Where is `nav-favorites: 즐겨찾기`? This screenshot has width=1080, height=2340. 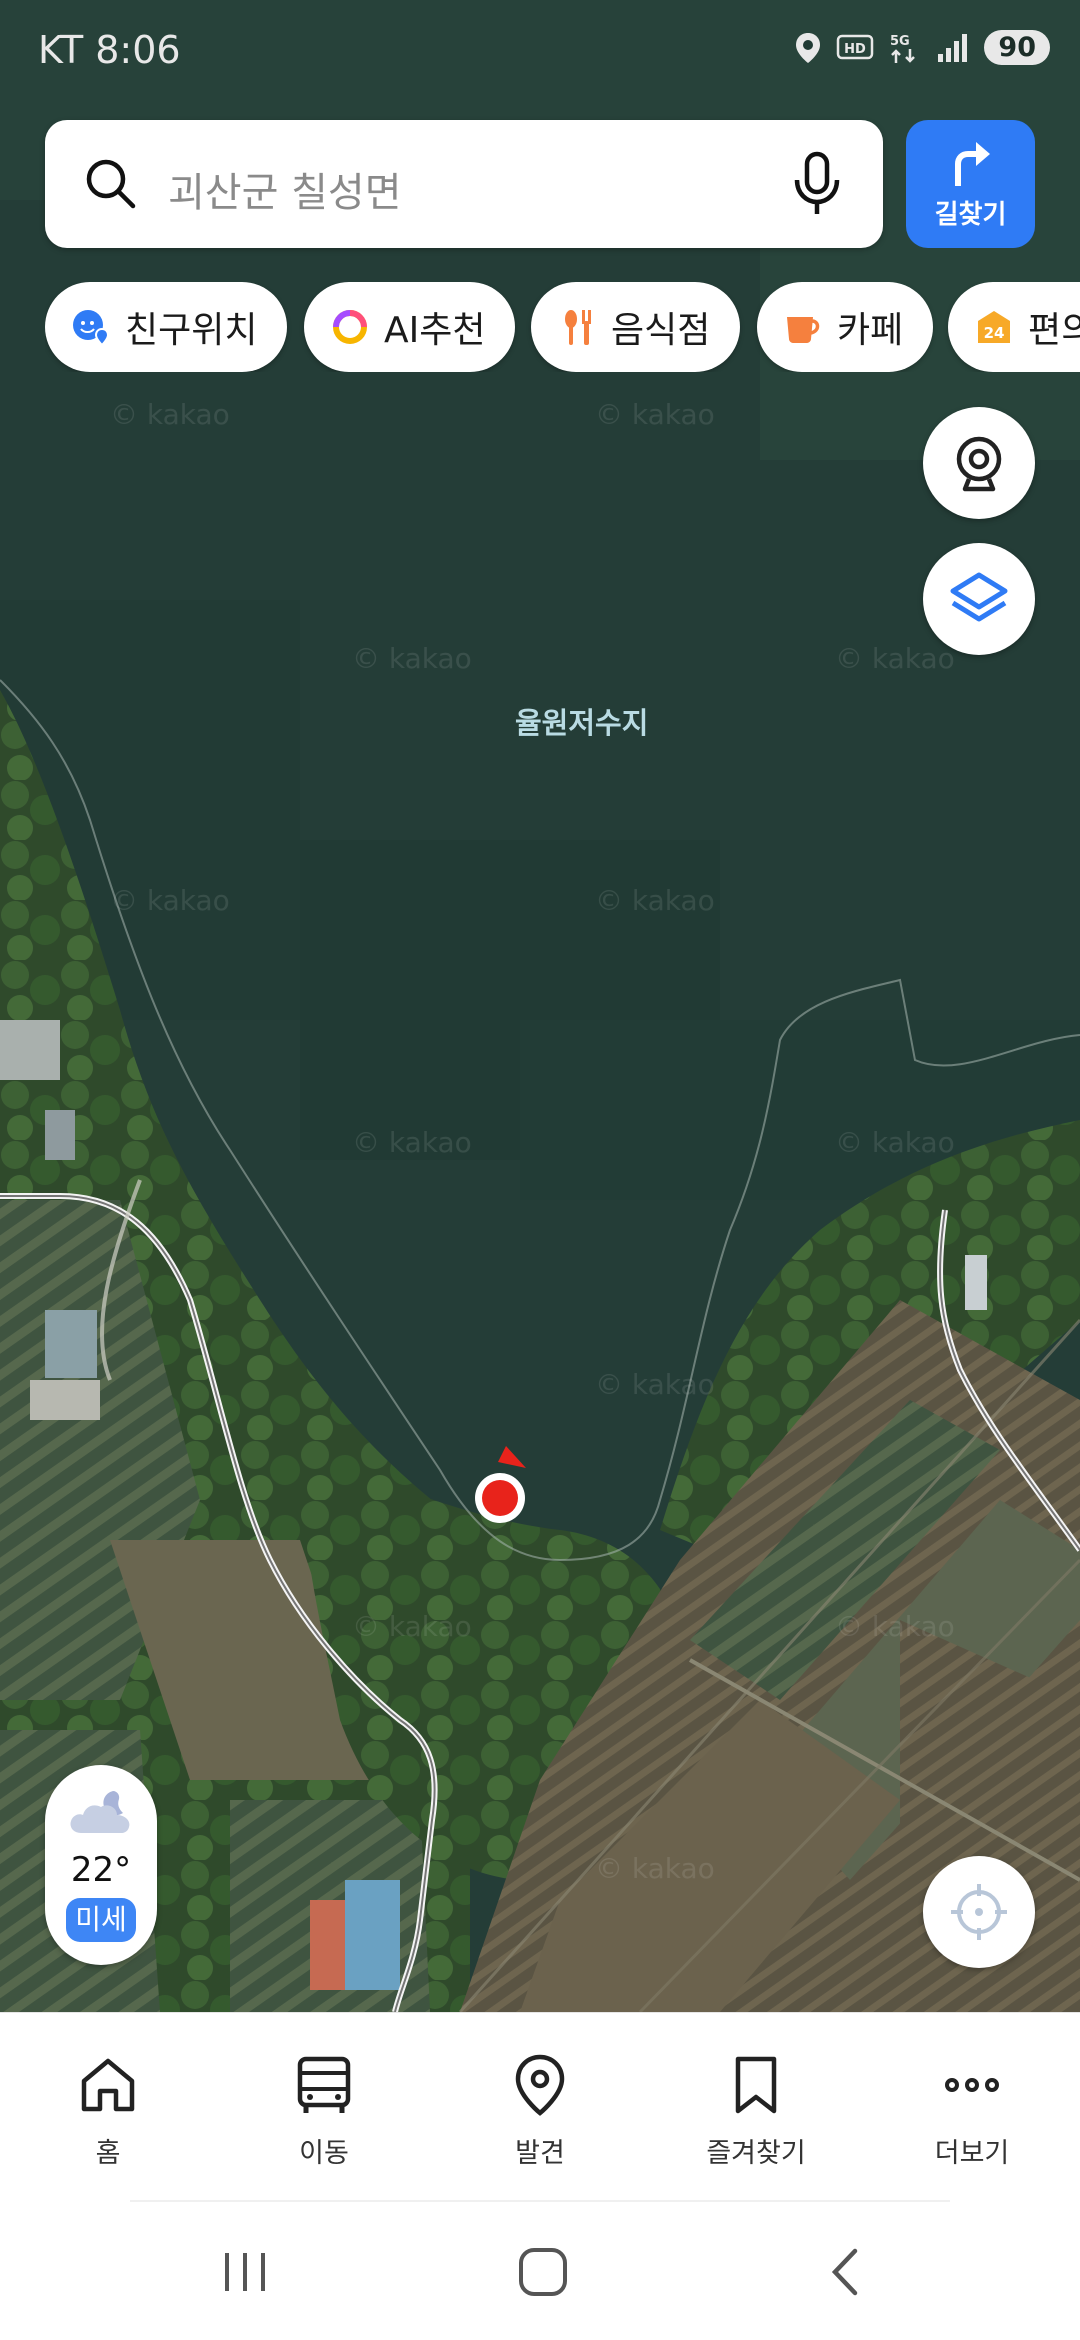 nav-favorites: 즐겨찾기 is located at coordinates (756, 2111).